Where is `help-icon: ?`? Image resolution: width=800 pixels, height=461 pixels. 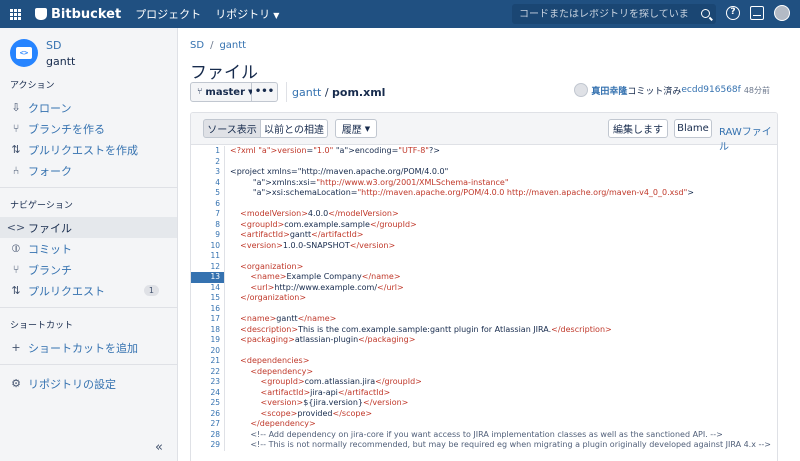
help-icon: ? is located at coordinates (733, 13).